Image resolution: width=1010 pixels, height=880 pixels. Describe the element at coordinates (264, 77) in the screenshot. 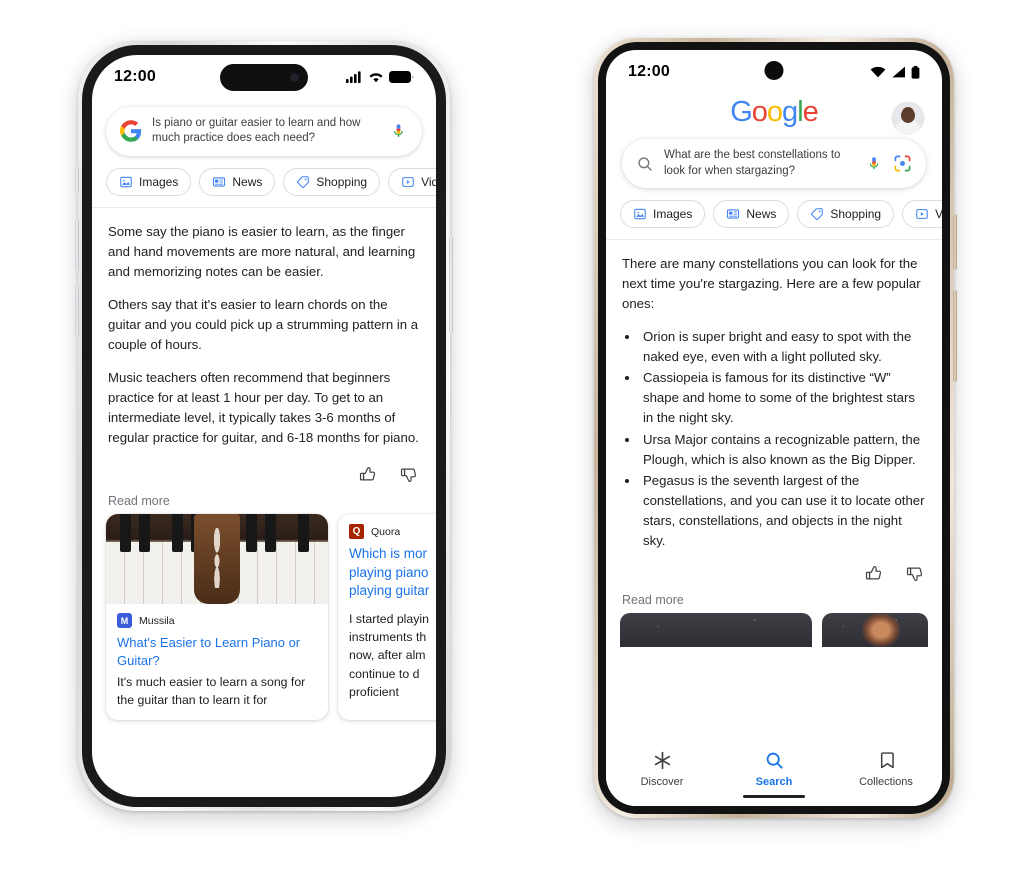

I see `dynamic-island` at that location.